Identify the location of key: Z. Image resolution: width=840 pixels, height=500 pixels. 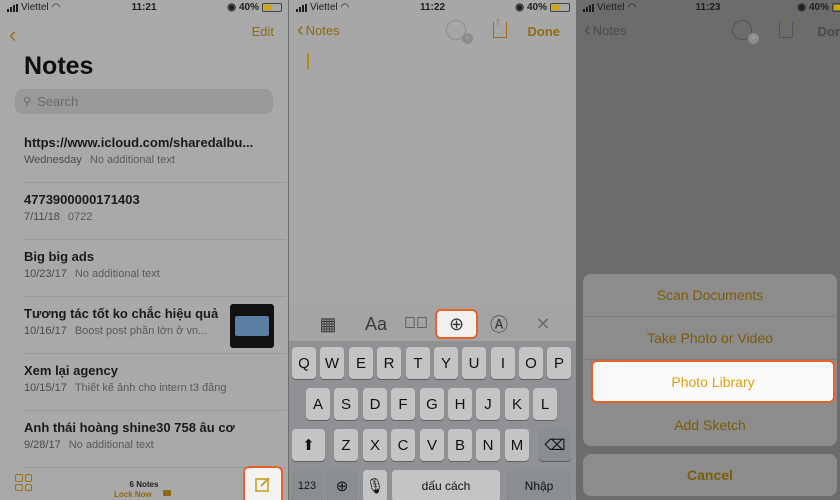
(346, 445).